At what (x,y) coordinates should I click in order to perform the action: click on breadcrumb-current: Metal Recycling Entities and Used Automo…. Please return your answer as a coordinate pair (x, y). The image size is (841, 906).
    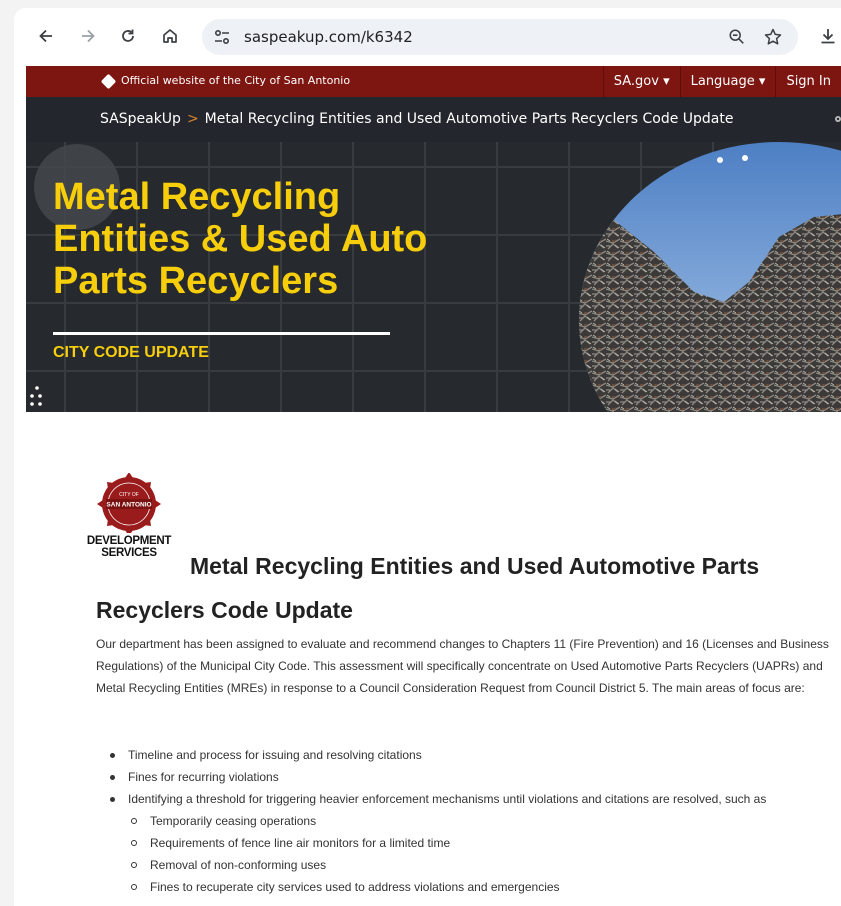
    Looking at the image, I should click on (469, 119).